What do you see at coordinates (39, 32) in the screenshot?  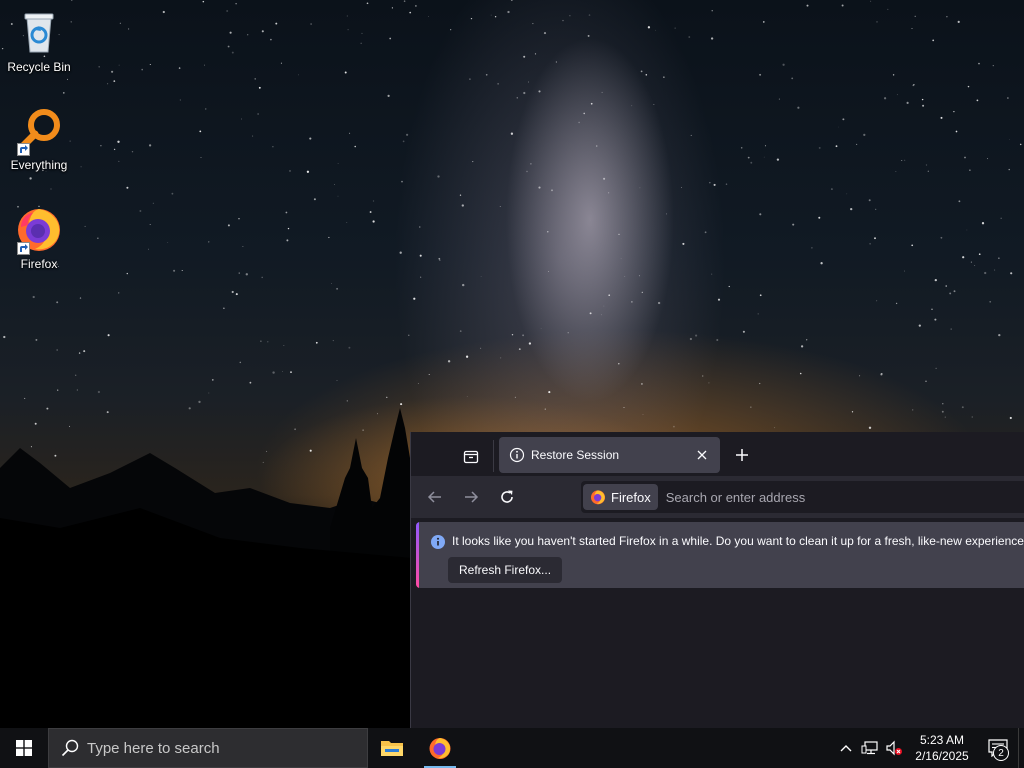 I see `recycle-bin-icon` at bounding box center [39, 32].